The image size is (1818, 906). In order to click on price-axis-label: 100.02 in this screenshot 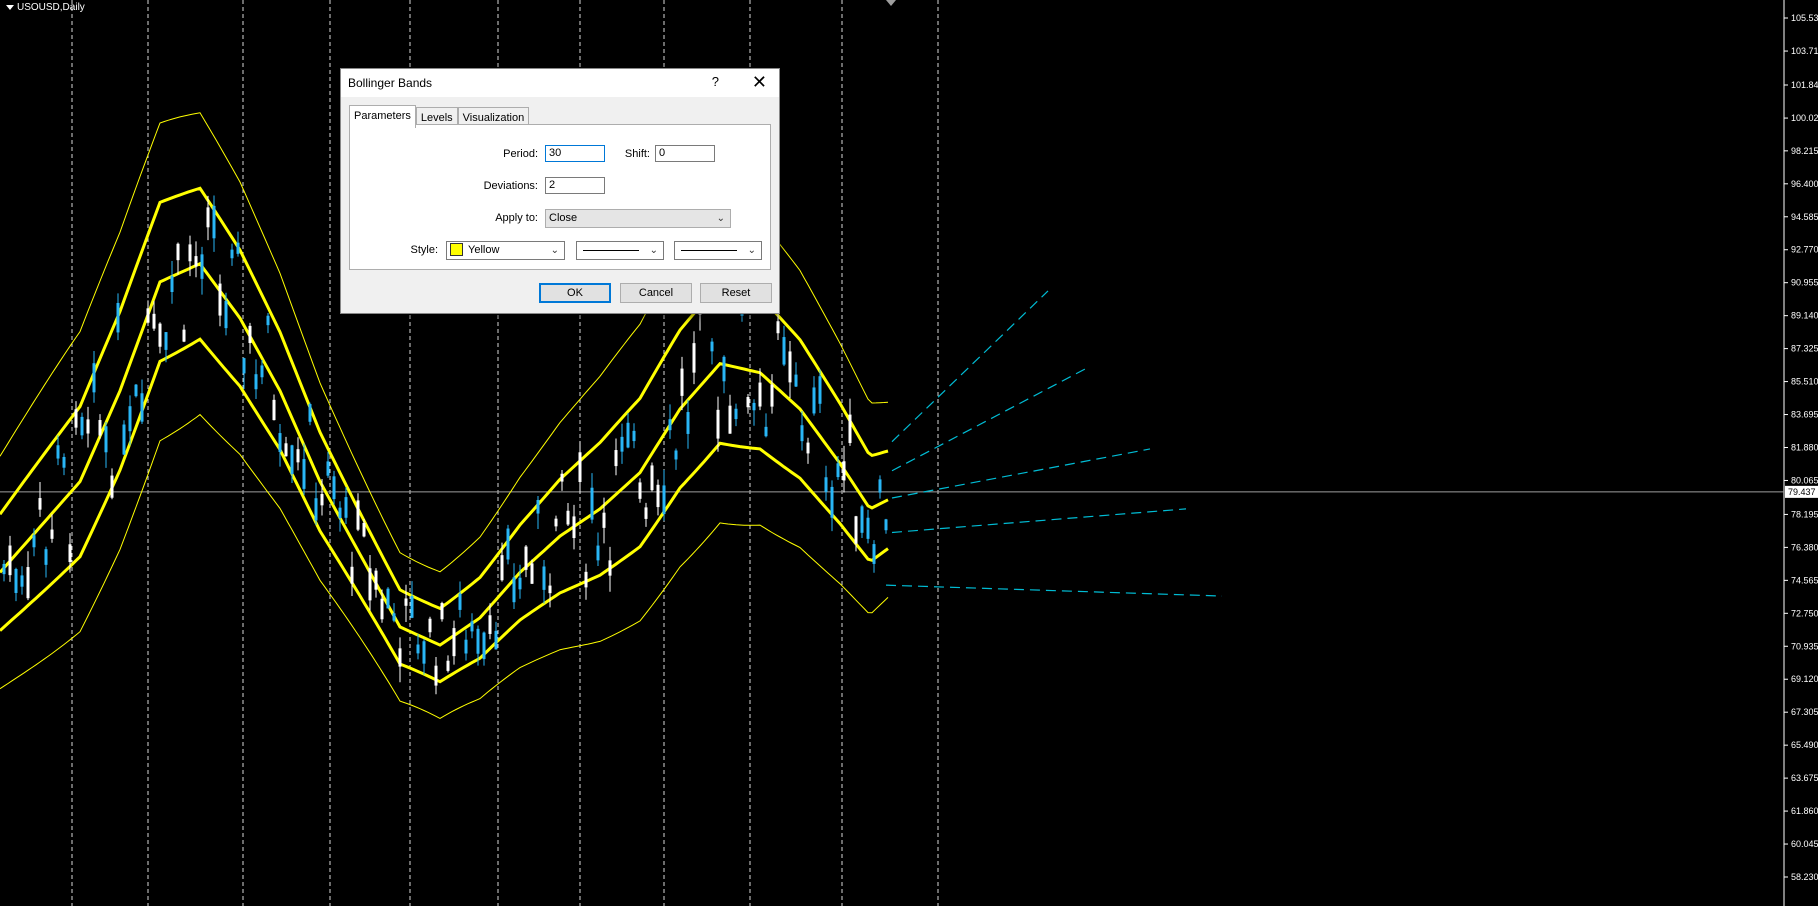, I will do `click(1804, 118)`.